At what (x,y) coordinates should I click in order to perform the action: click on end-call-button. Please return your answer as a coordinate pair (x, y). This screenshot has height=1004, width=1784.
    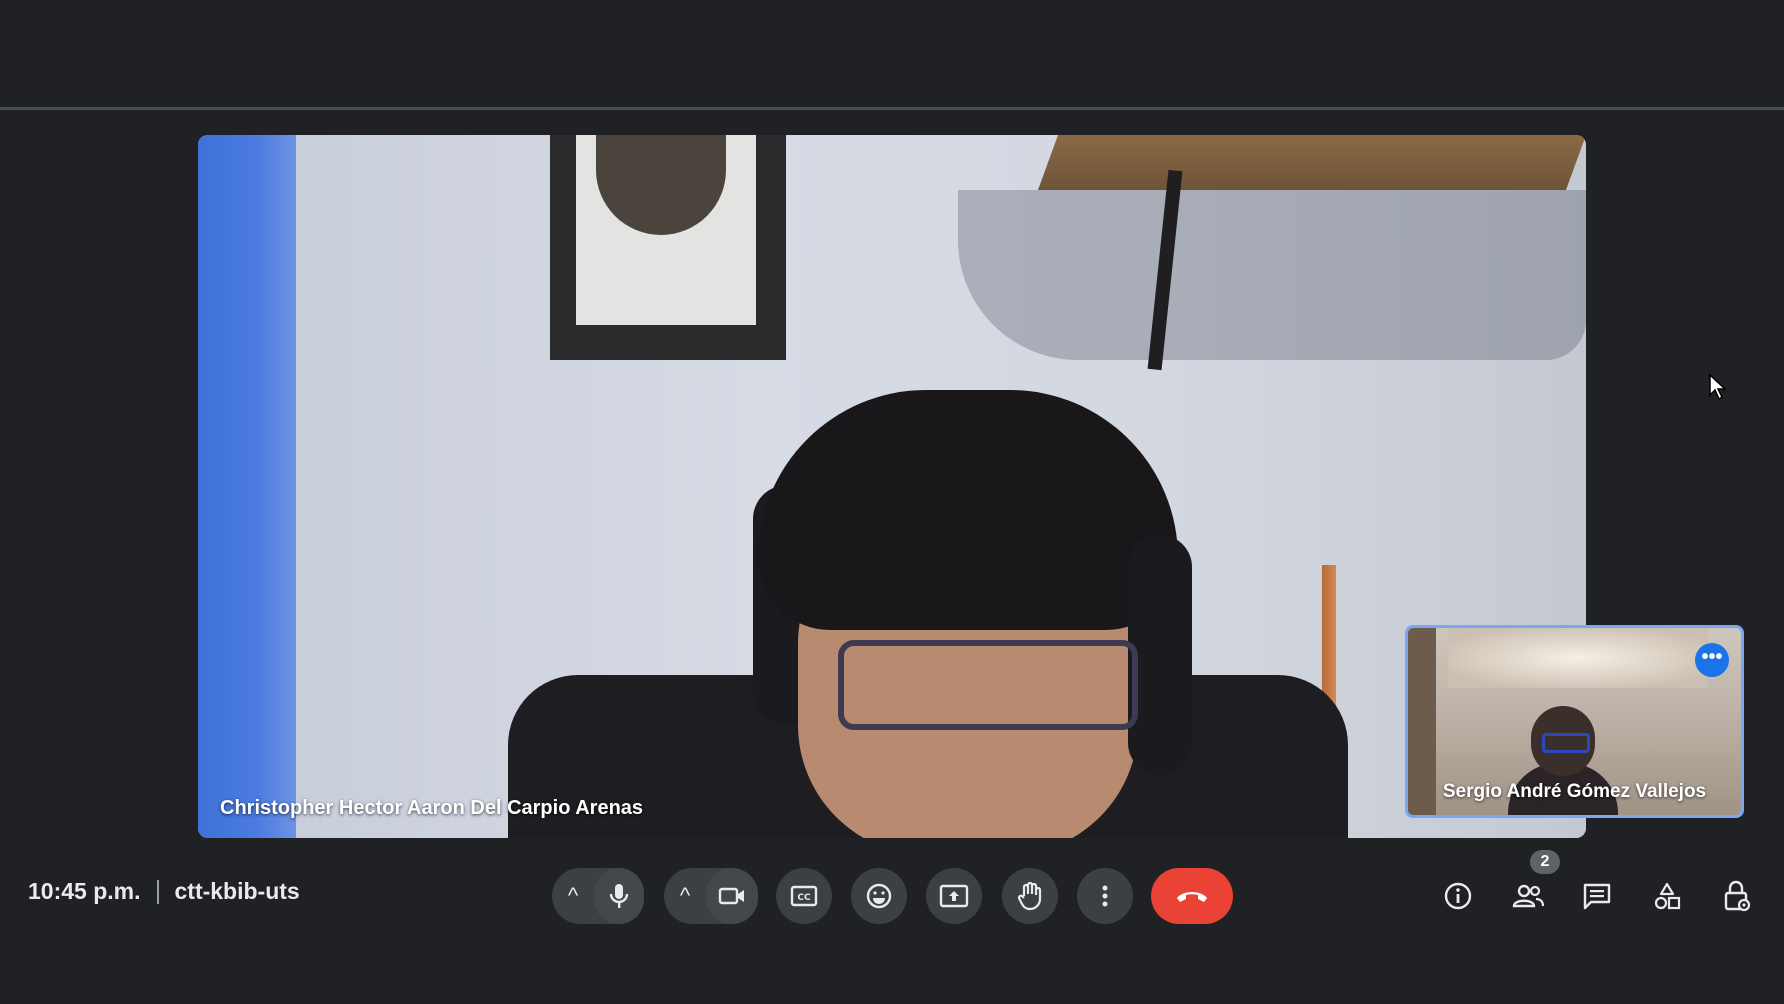
    Looking at the image, I should click on (1192, 896).